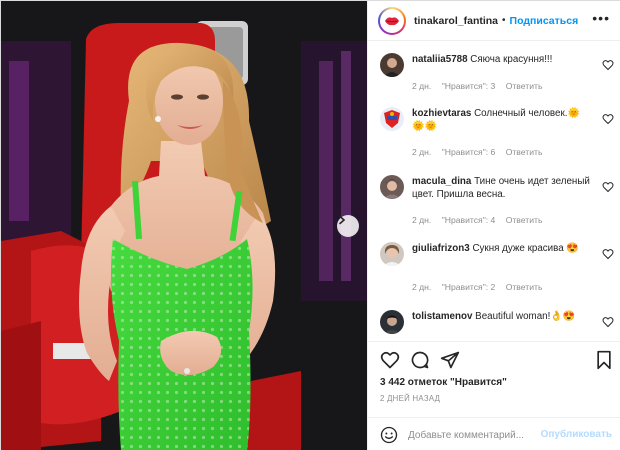 Image resolution: width=620 pixels, height=450 pixels. I want to click on comment-username: tolistamenov, so click(442, 316).